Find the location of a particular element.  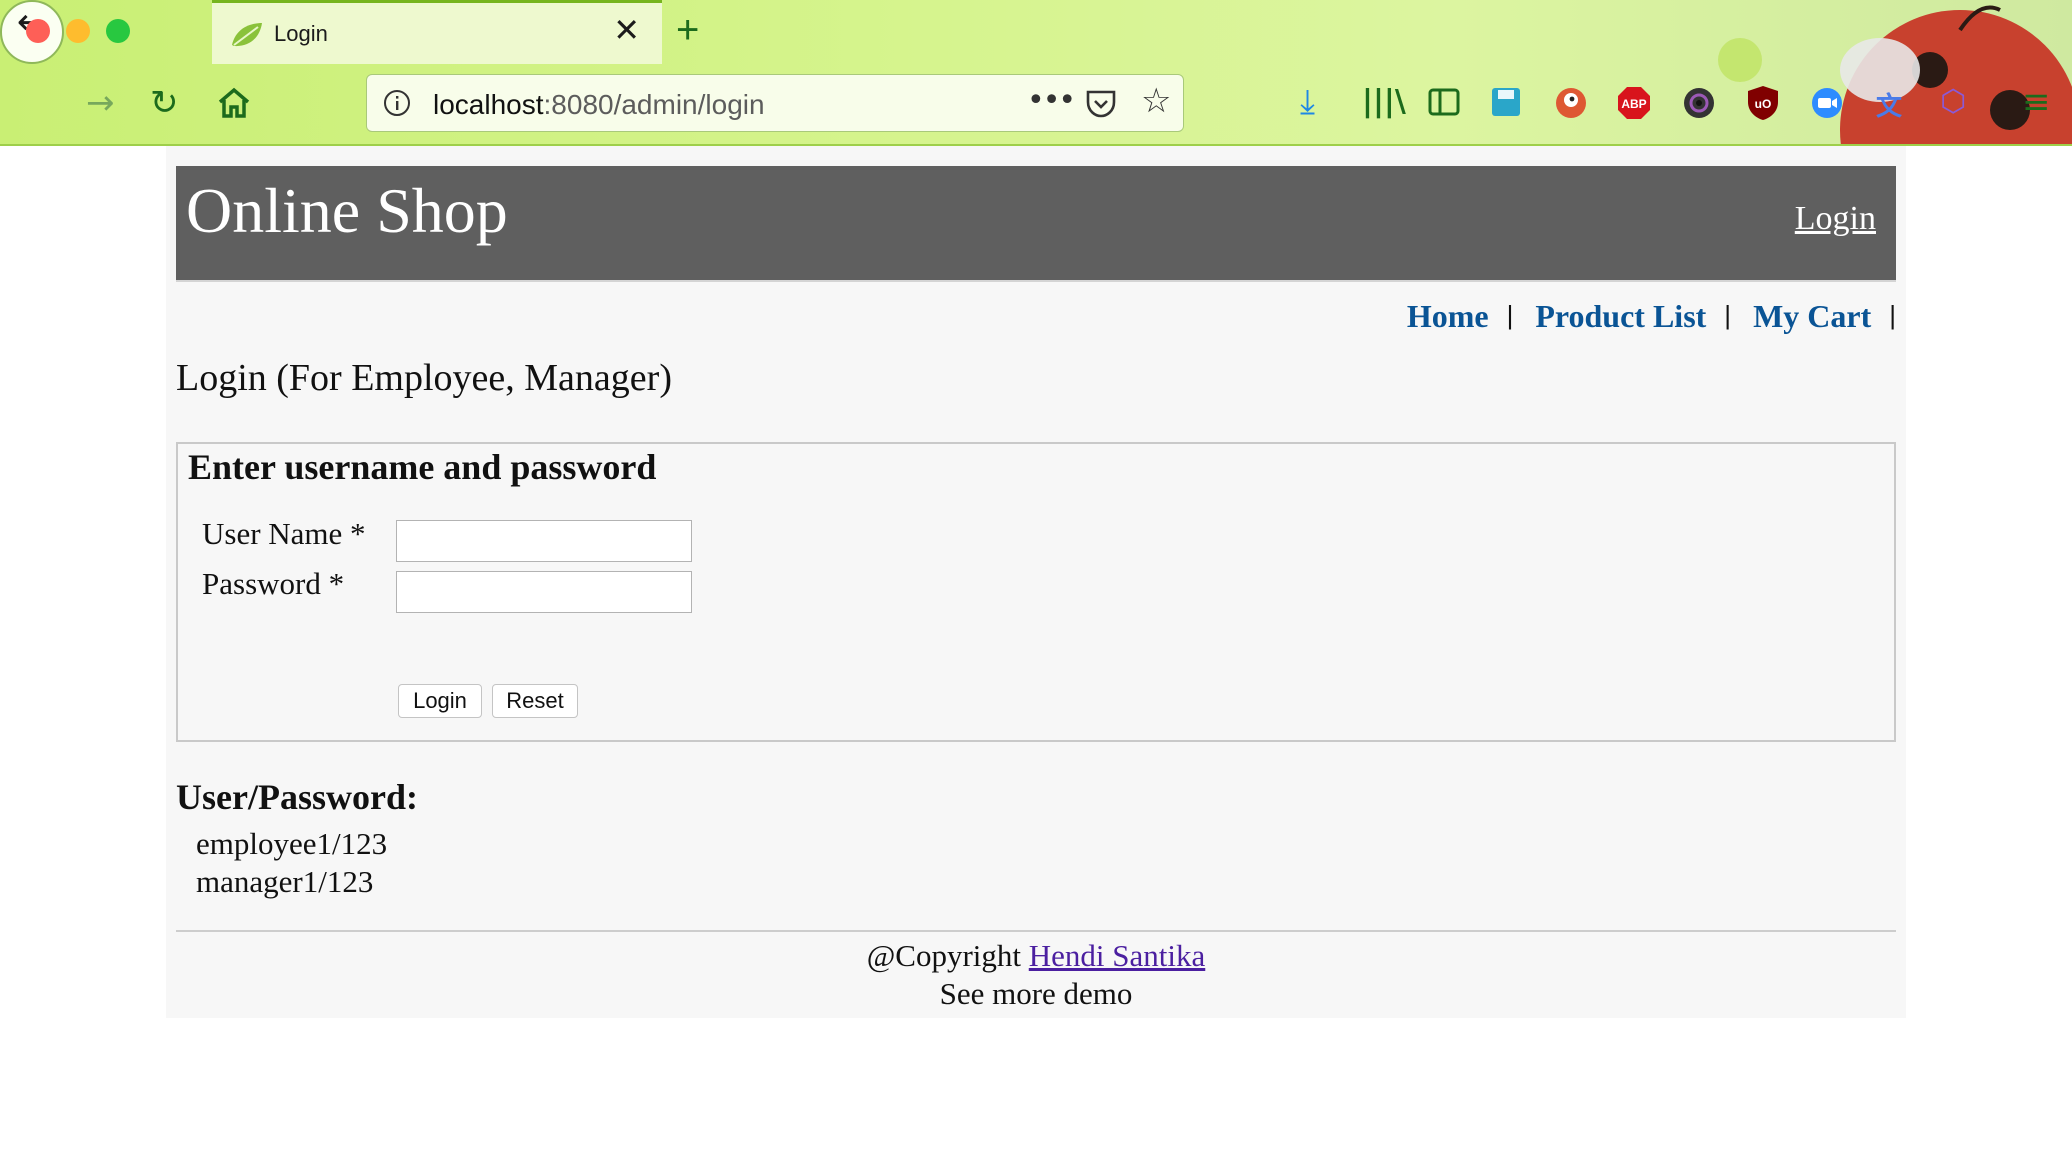

reload-icon: ↻ is located at coordinates (164, 103).